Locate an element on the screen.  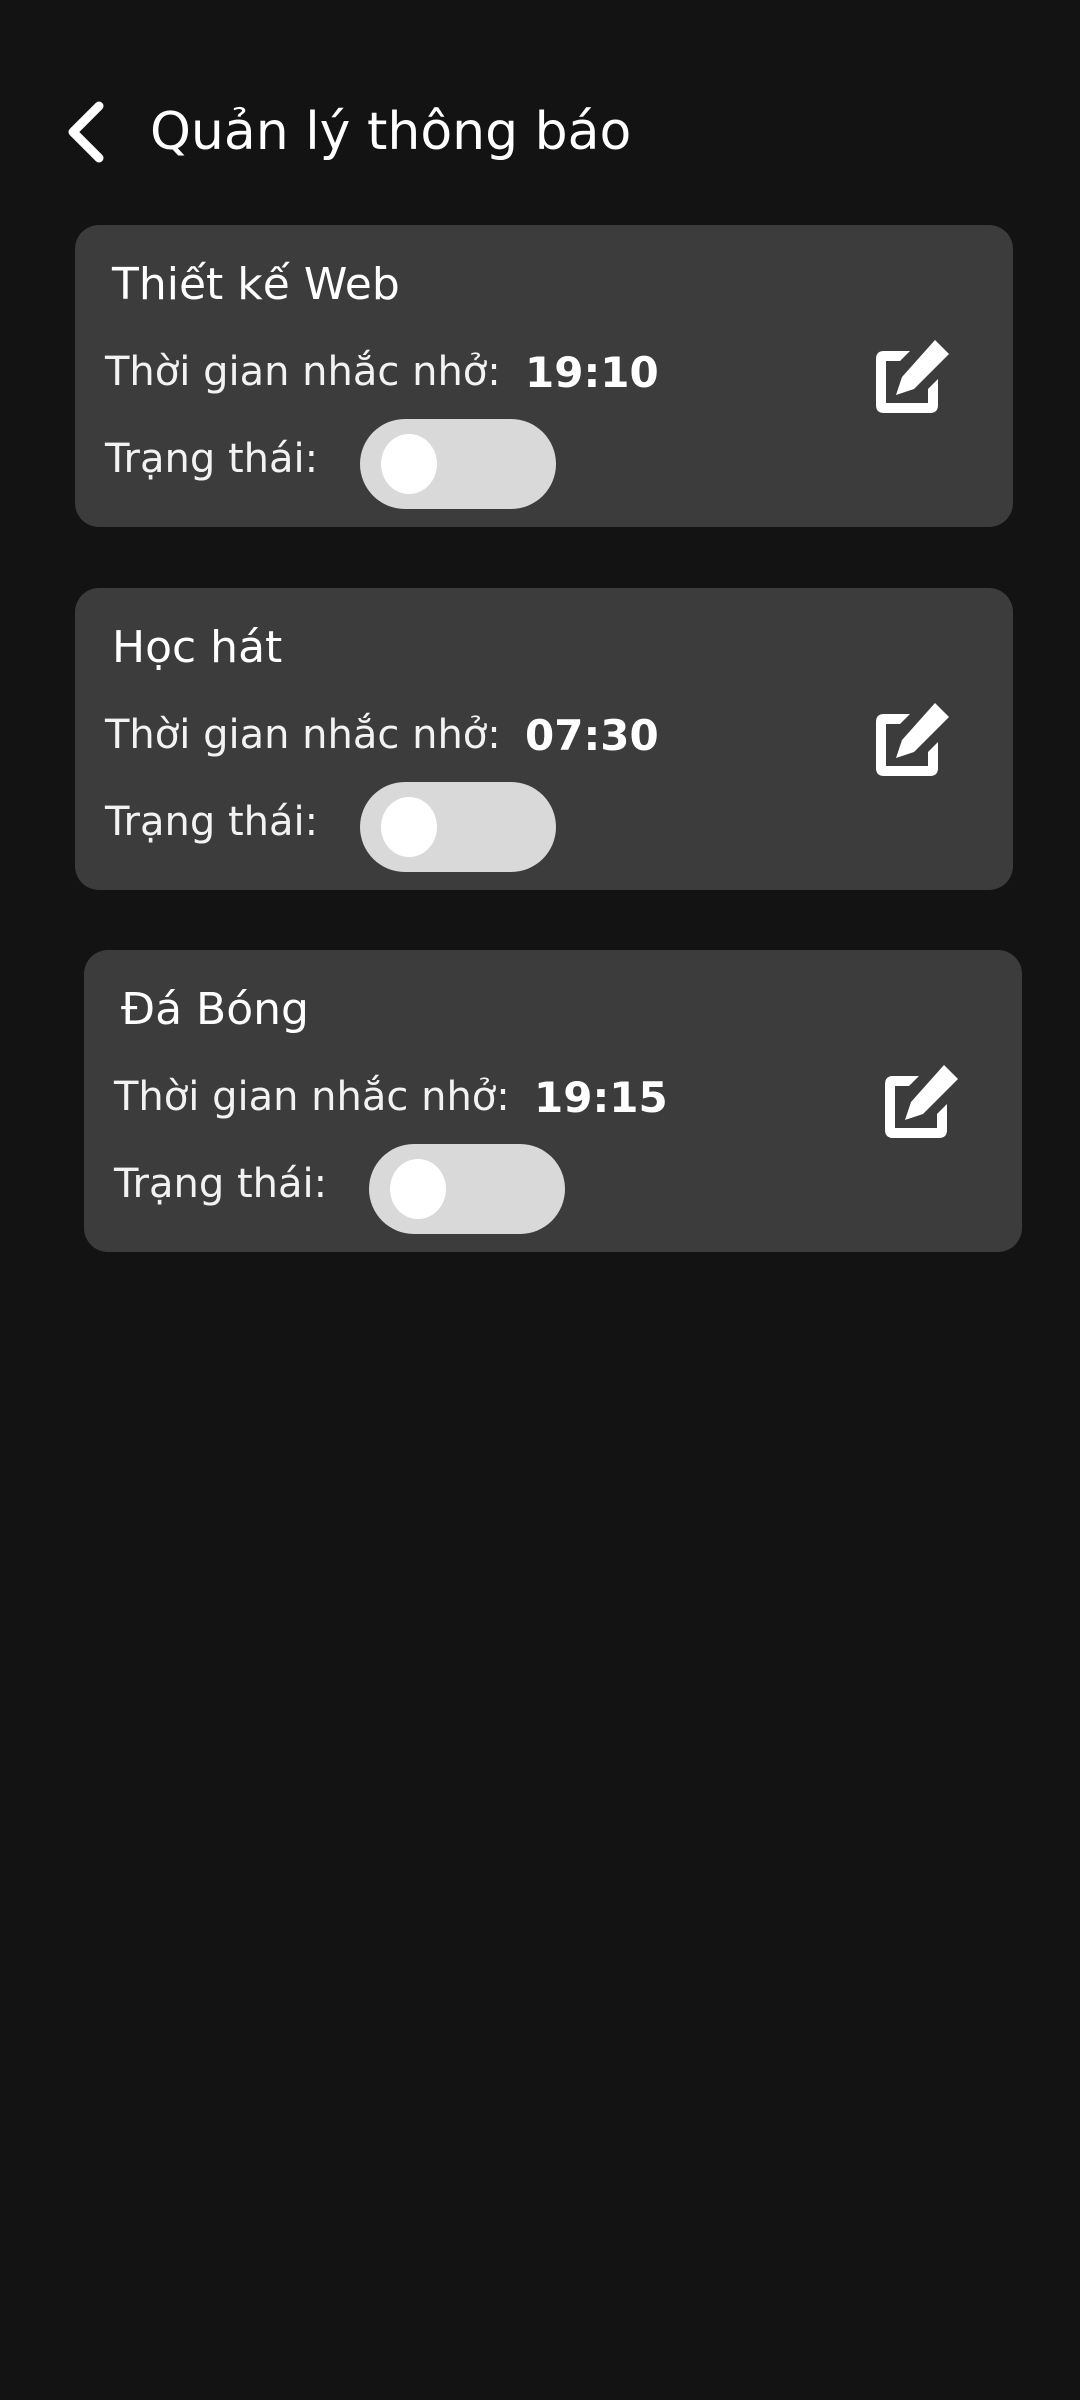
chevron-left-icon is located at coordinates (86, 132).